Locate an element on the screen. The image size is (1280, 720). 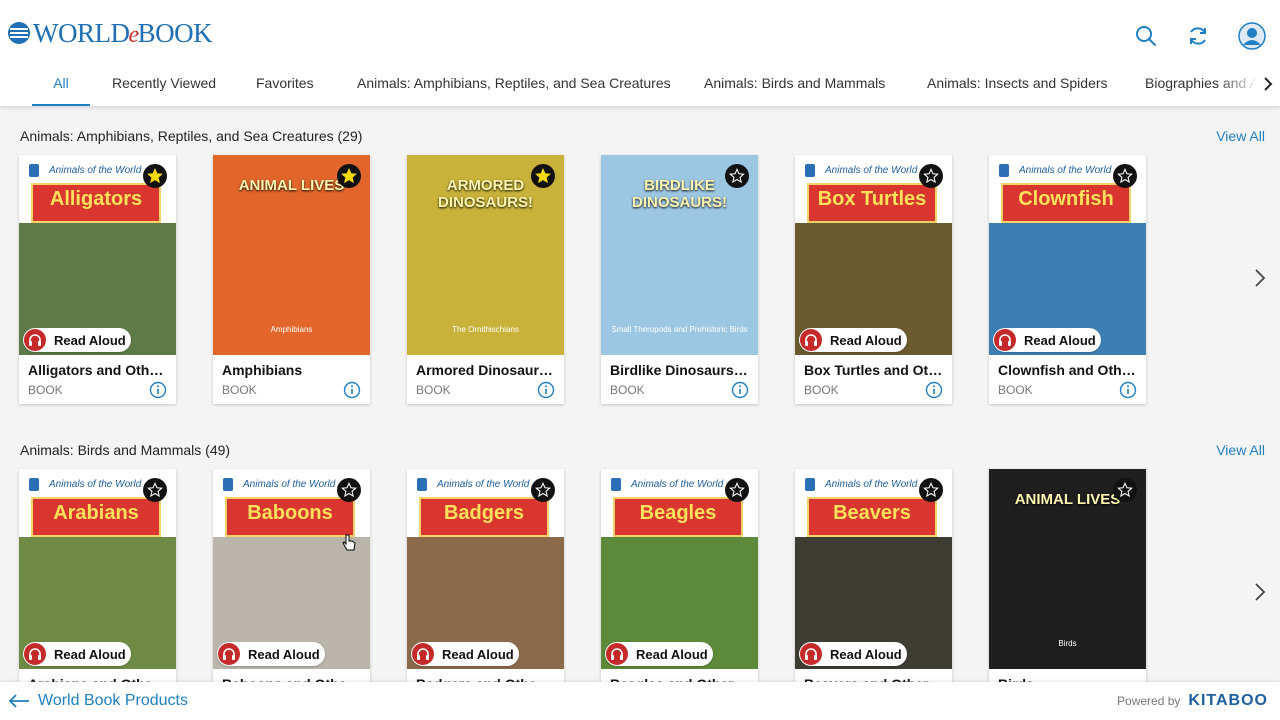
tab-favorites: Favorites is located at coordinates (285, 84).